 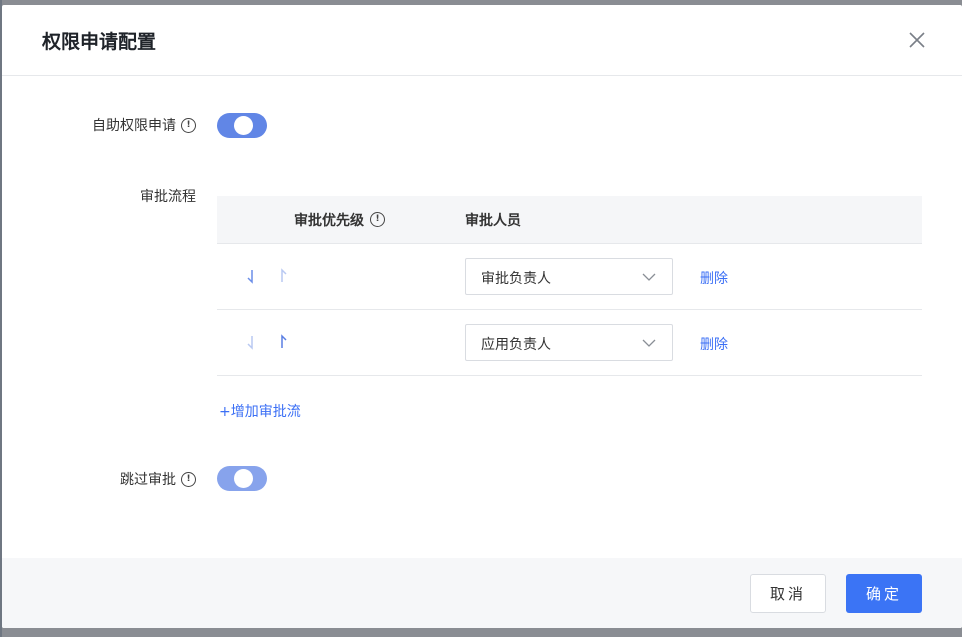 I want to click on column-priority: 审批优先级 !, so click(x=339, y=219).